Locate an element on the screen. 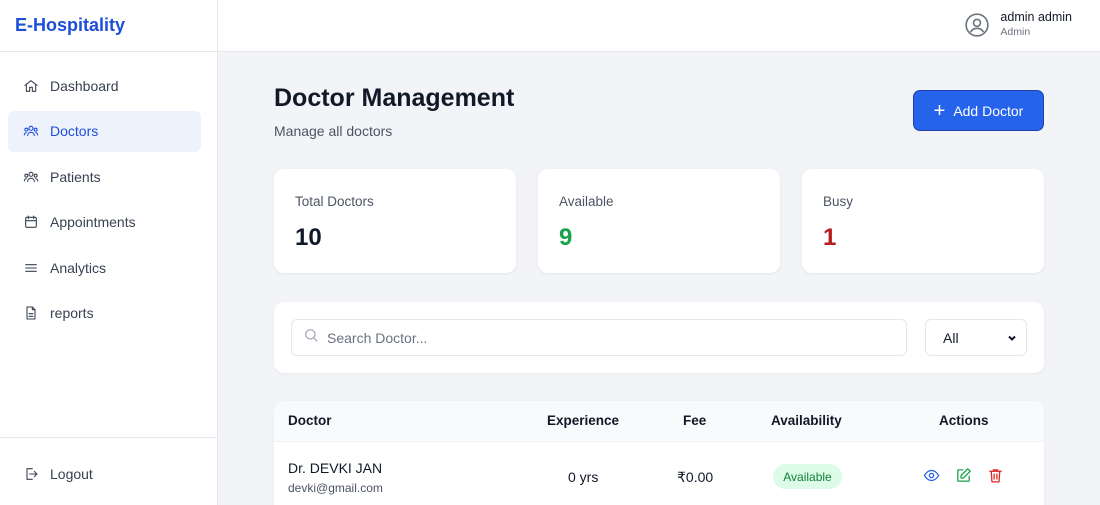 This screenshot has height=505, width=1100. column-header-fee: Fee is located at coordinates (694, 420).